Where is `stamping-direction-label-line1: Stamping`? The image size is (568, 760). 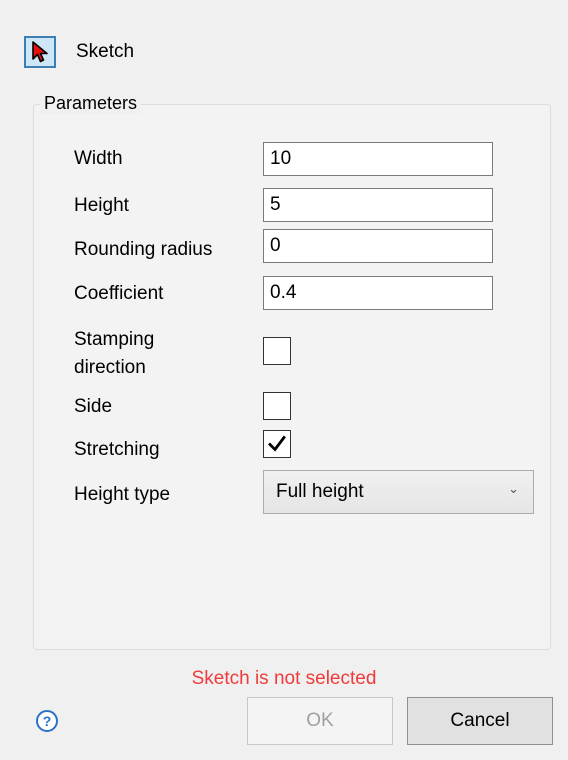 stamping-direction-label-line1: Stamping is located at coordinates (114, 339).